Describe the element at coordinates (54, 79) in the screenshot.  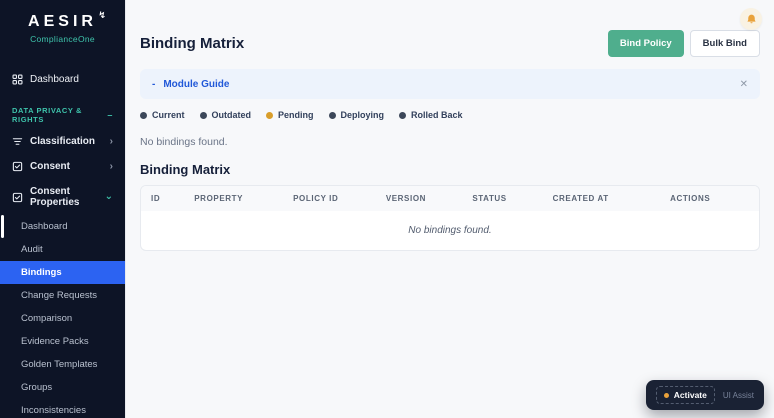
I see `sidebar-item-label: Dashboard` at that location.